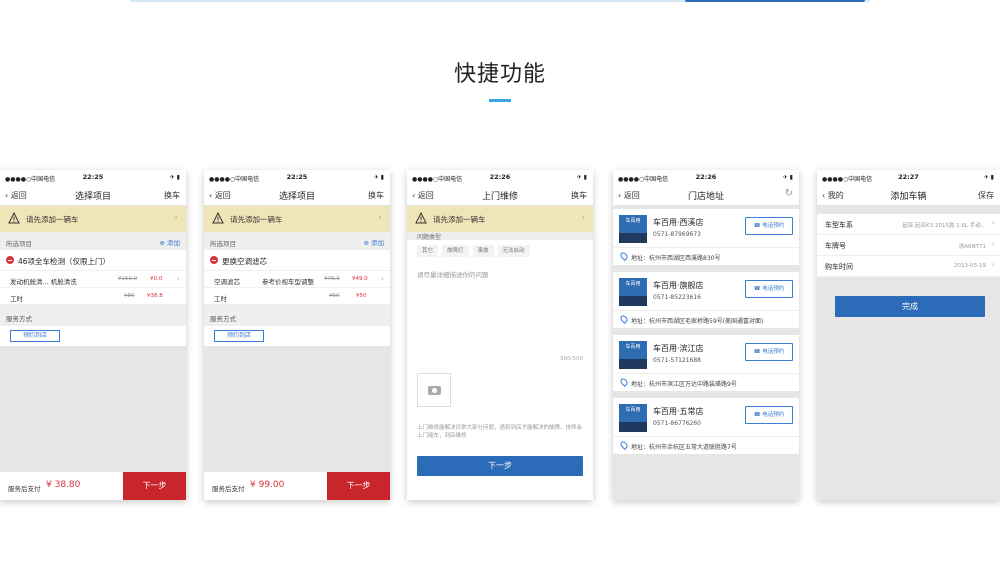  What do you see at coordinates (500, 304) in the screenshot?
I see `problem-description-input: 请尽量详细描述你的问题` at bounding box center [500, 304].